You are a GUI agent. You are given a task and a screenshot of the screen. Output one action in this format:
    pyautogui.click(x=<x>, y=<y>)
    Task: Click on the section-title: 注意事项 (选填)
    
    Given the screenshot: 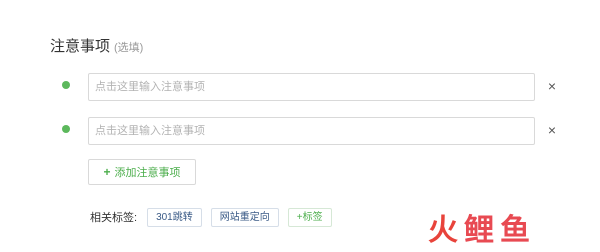 What is the action you would take?
    pyautogui.click(x=96, y=45)
    